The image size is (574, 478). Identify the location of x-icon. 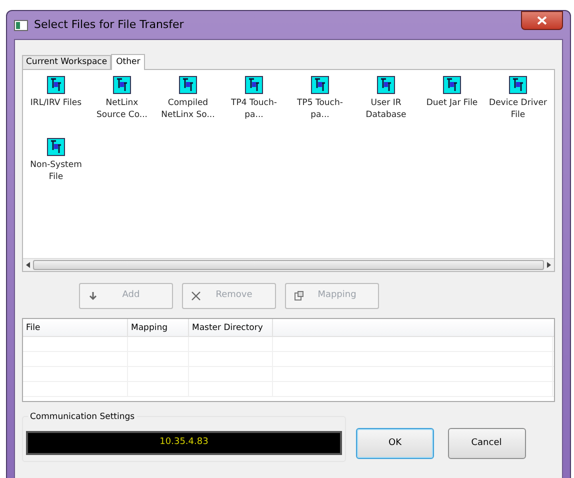
(196, 296).